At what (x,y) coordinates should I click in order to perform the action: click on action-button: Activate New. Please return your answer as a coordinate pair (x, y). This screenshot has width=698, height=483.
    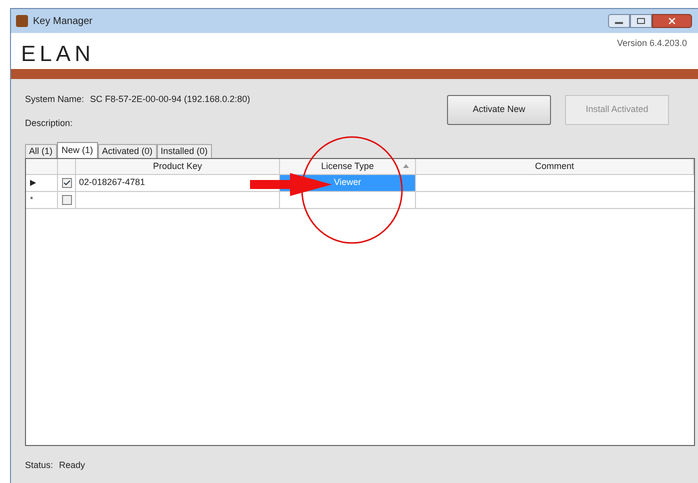
    Looking at the image, I should click on (499, 110).